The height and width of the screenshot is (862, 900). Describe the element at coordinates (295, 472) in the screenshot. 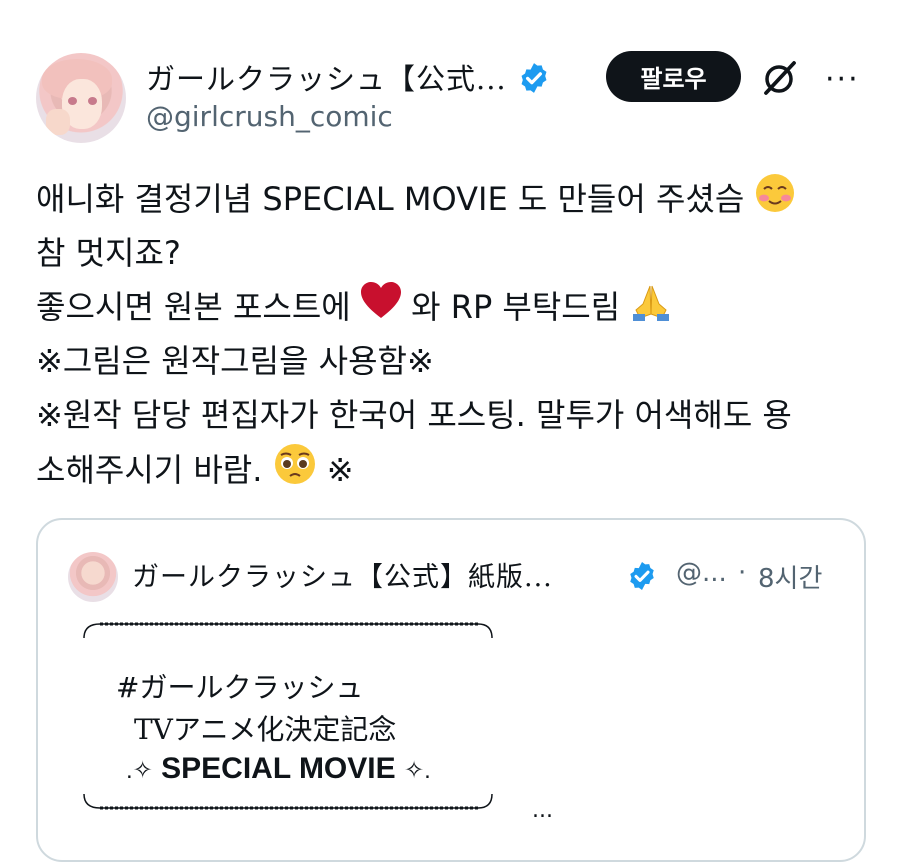

I see `pleading-face-emoji` at that location.